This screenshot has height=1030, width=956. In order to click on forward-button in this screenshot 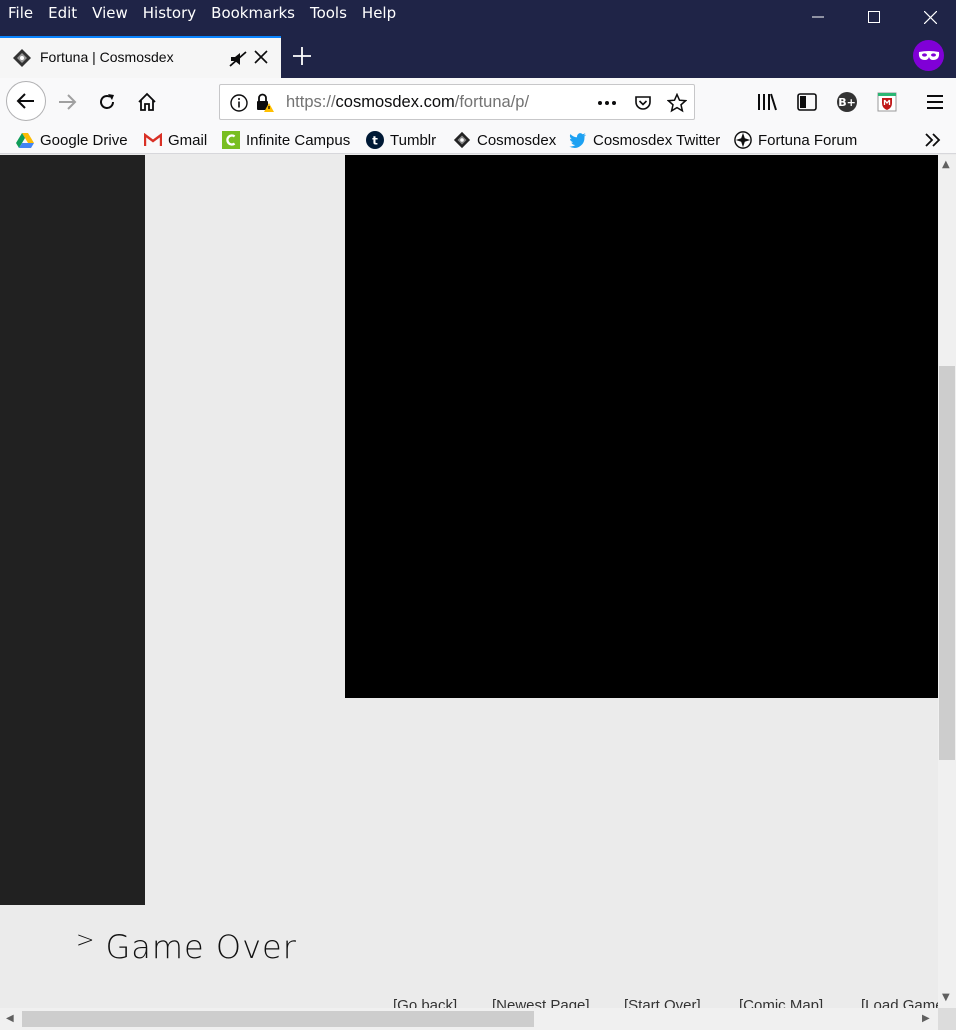, I will do `click(67, 102)`.